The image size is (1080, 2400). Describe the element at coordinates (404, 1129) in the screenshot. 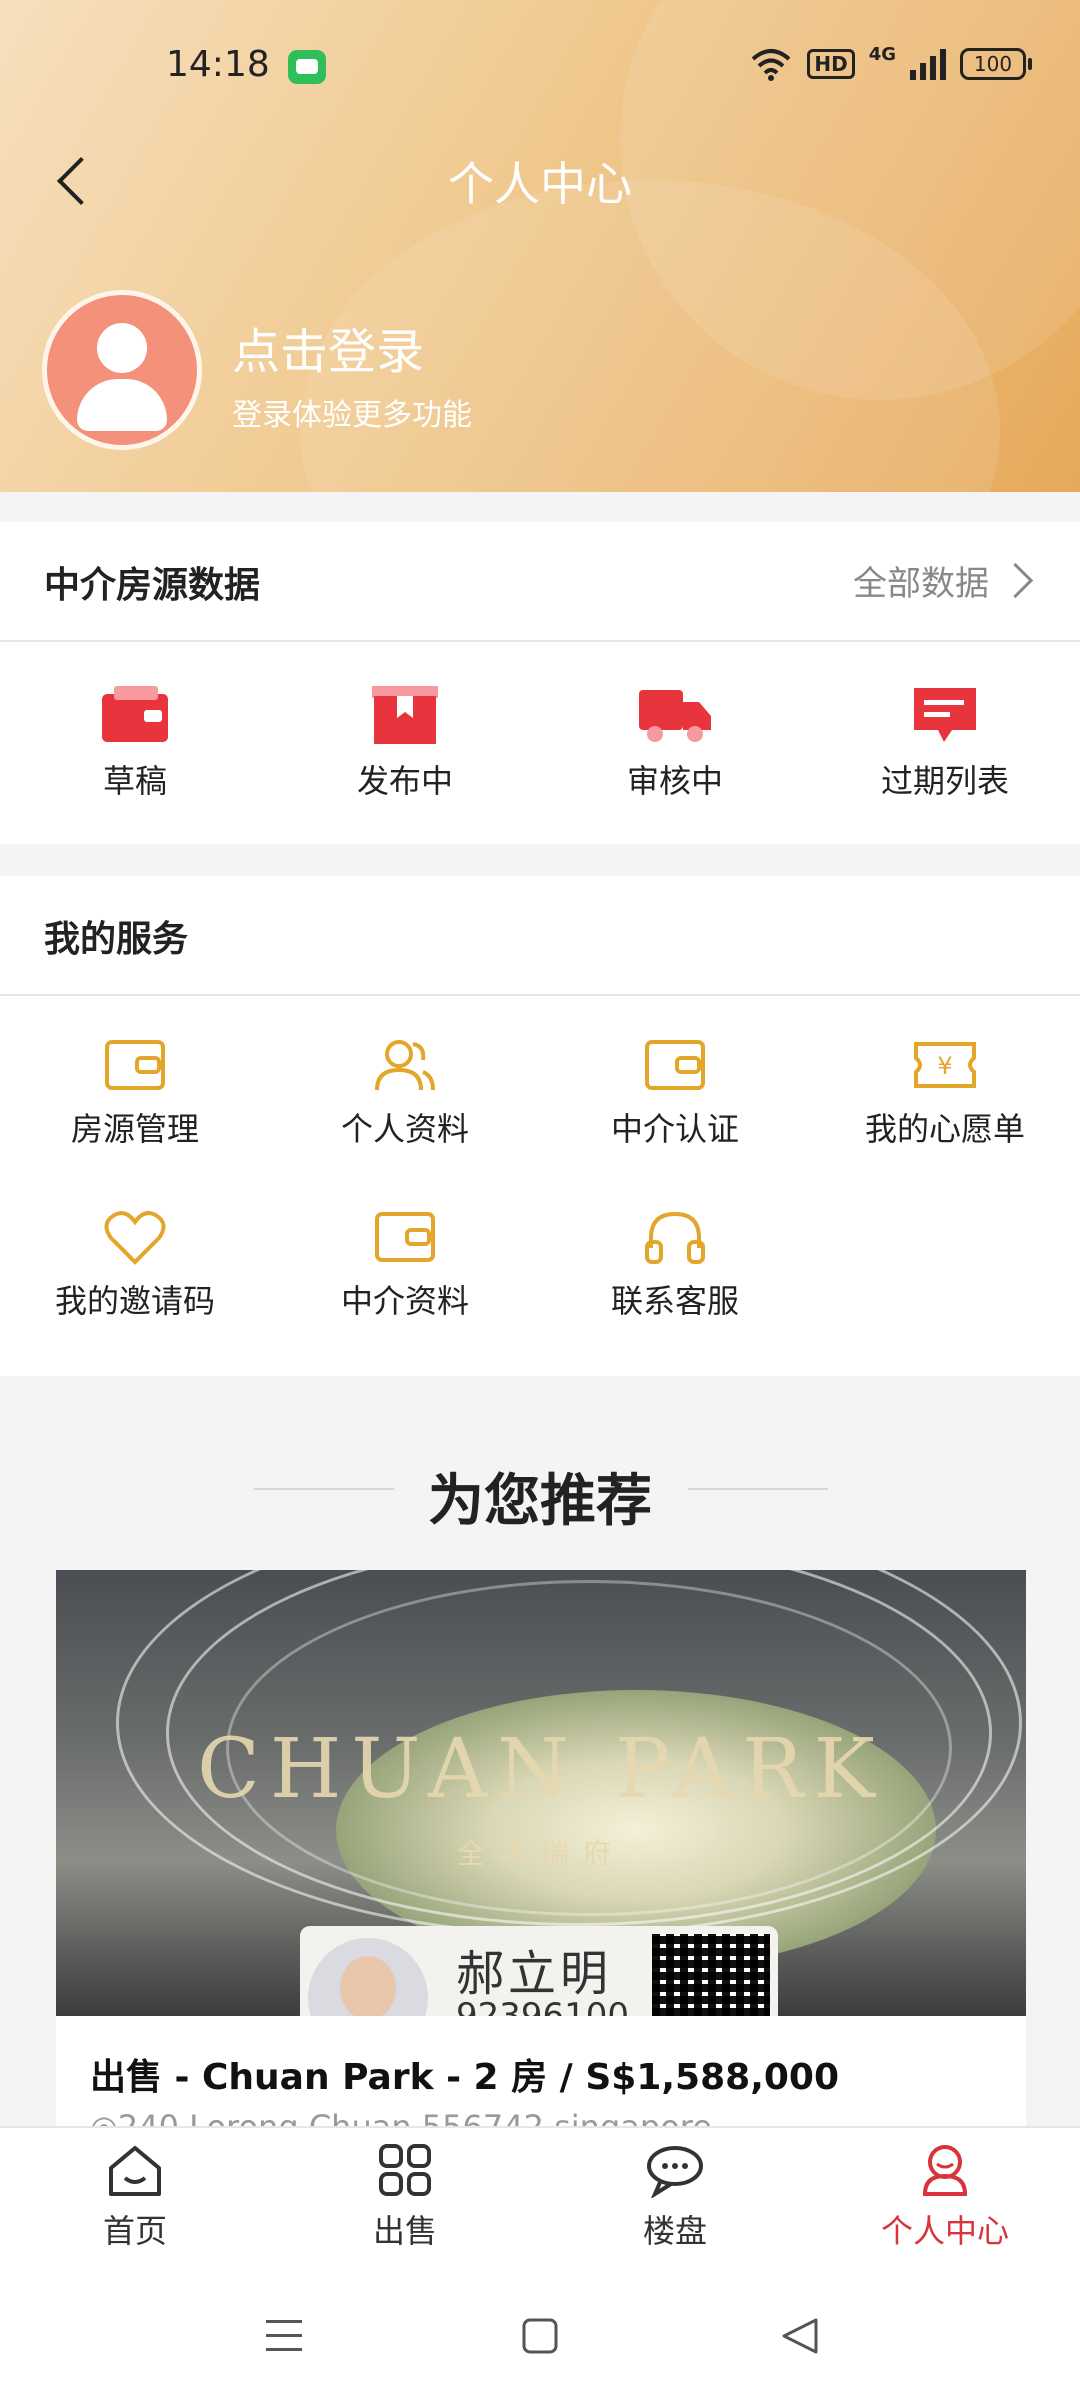

I see `service-label: 个人资料` at that location.